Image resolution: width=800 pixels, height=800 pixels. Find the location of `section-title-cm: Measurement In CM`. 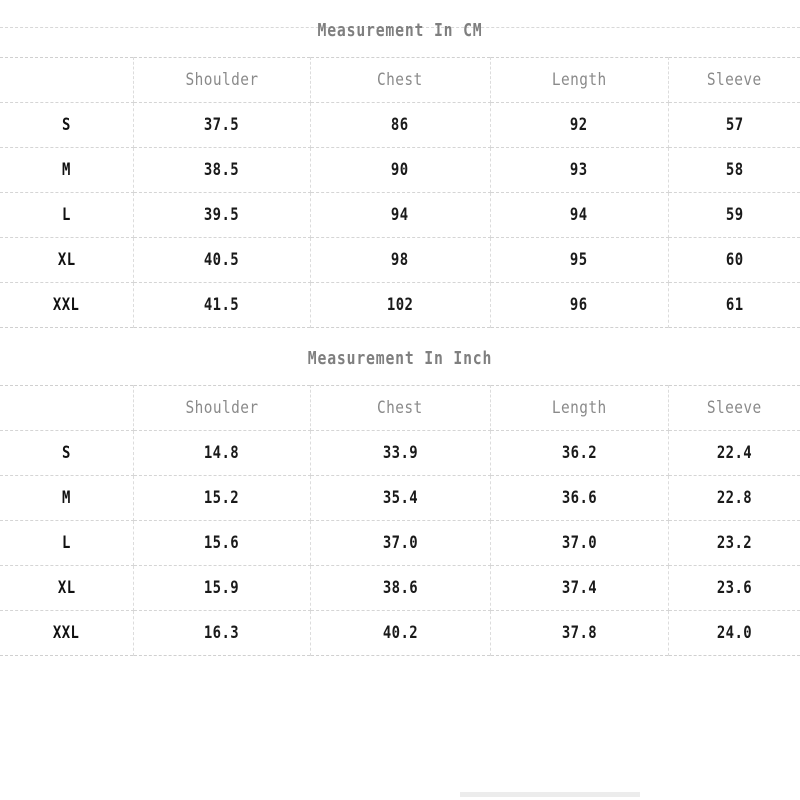

section-title-cm: Measurement In CM is located at coordinates (400, 30).